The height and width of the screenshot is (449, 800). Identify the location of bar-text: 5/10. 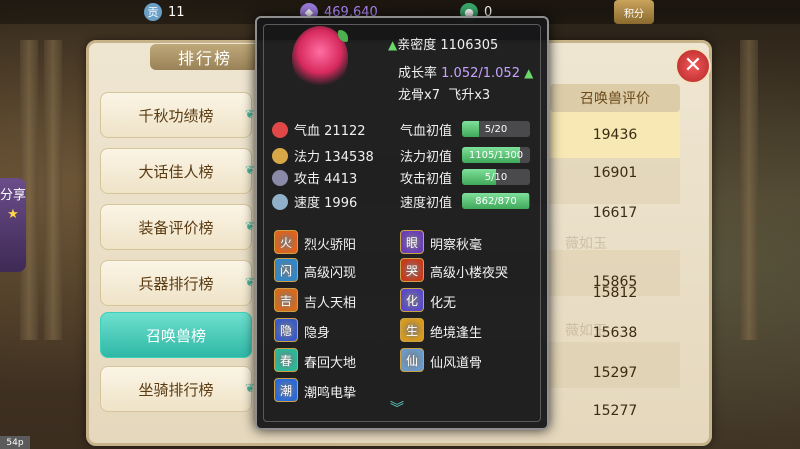
(496, 177).